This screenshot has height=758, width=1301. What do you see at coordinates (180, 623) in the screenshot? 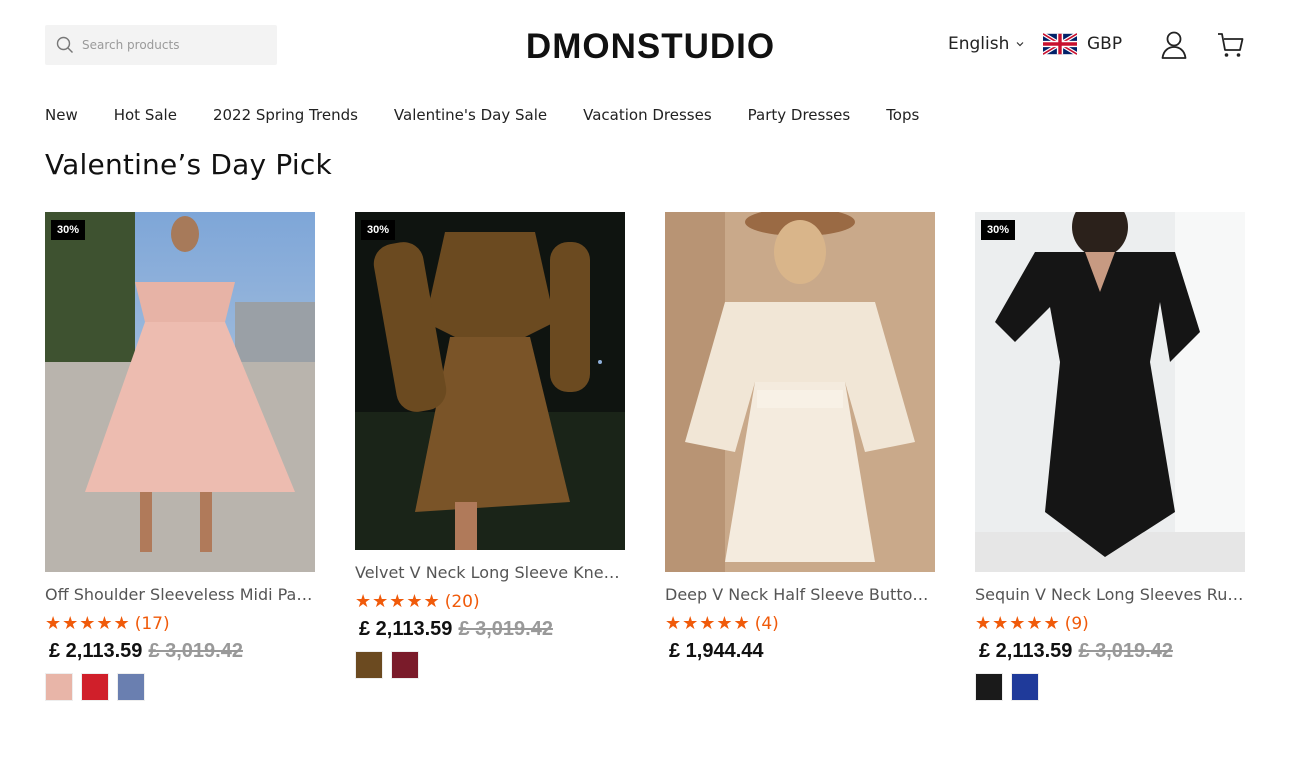
I see `product-rating: ★★★★★ (17)` at bounding box center [180, 623].